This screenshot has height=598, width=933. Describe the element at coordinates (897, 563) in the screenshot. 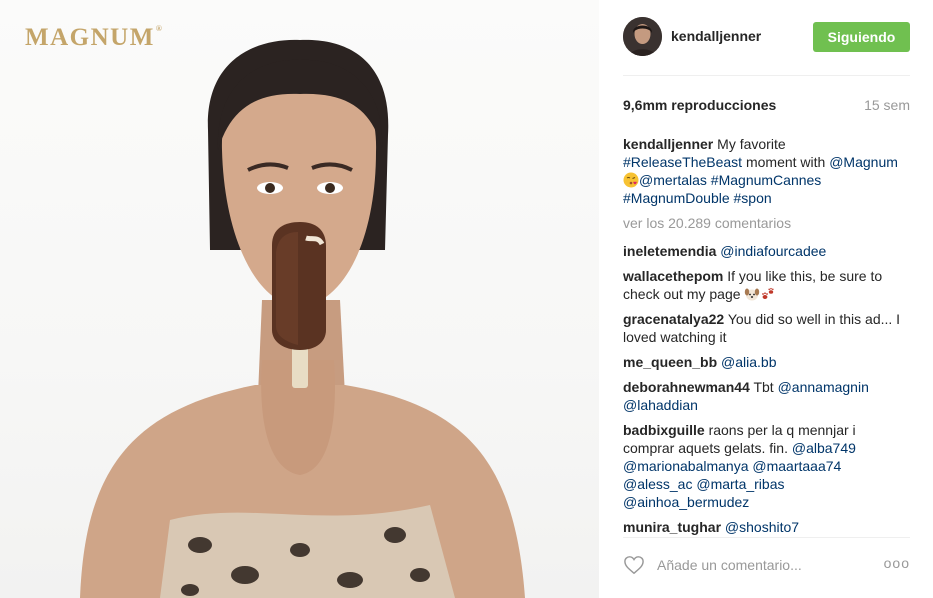

I see `more-options-icon: ooo` at that location.